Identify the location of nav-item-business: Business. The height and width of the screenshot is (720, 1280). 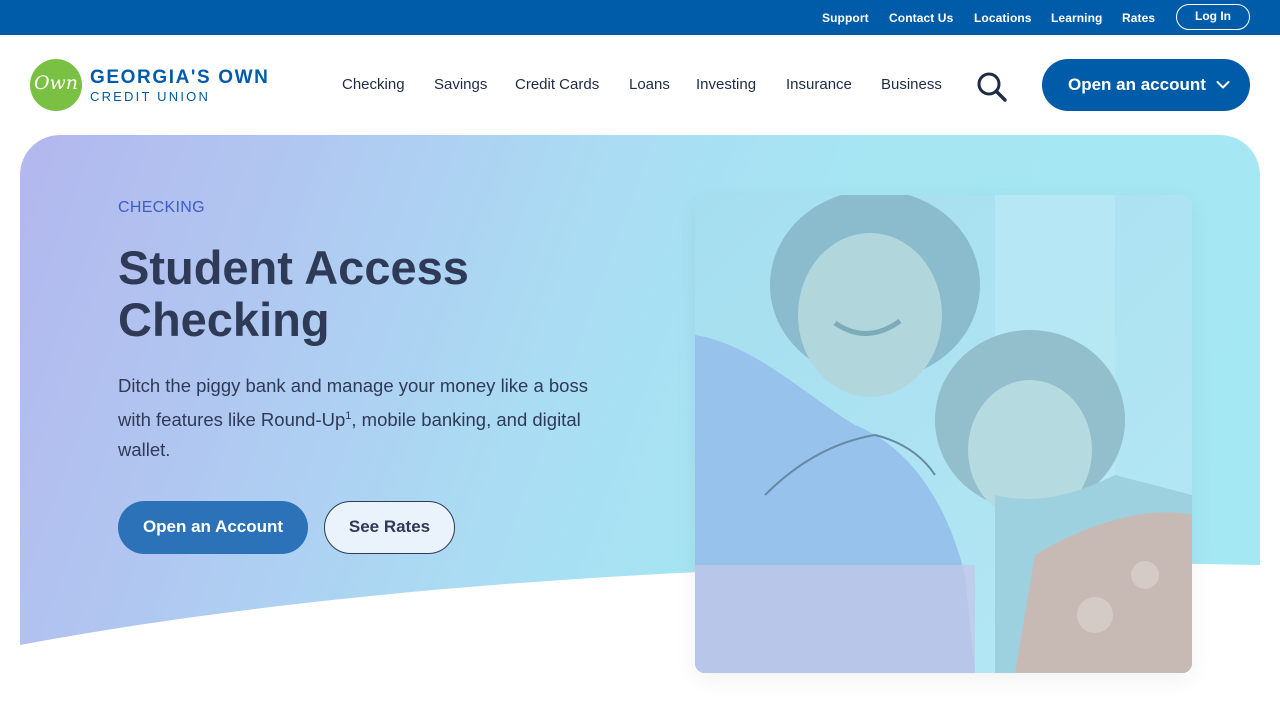
(911, 84).